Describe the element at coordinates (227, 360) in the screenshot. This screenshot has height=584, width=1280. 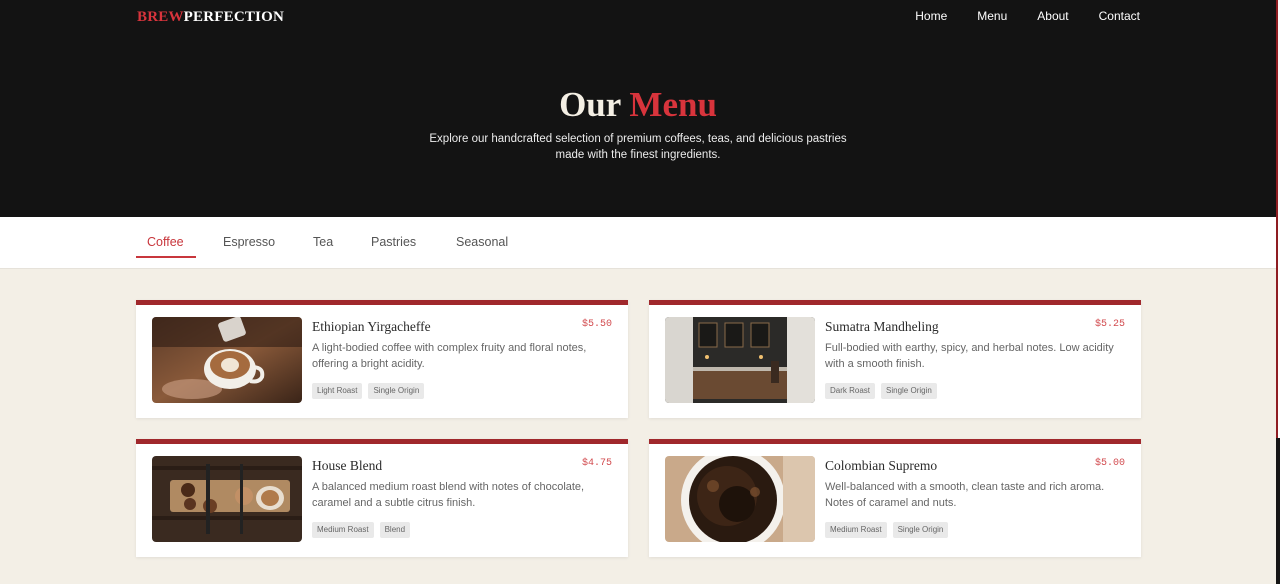
I see `latte-art-cup-image` at that location.